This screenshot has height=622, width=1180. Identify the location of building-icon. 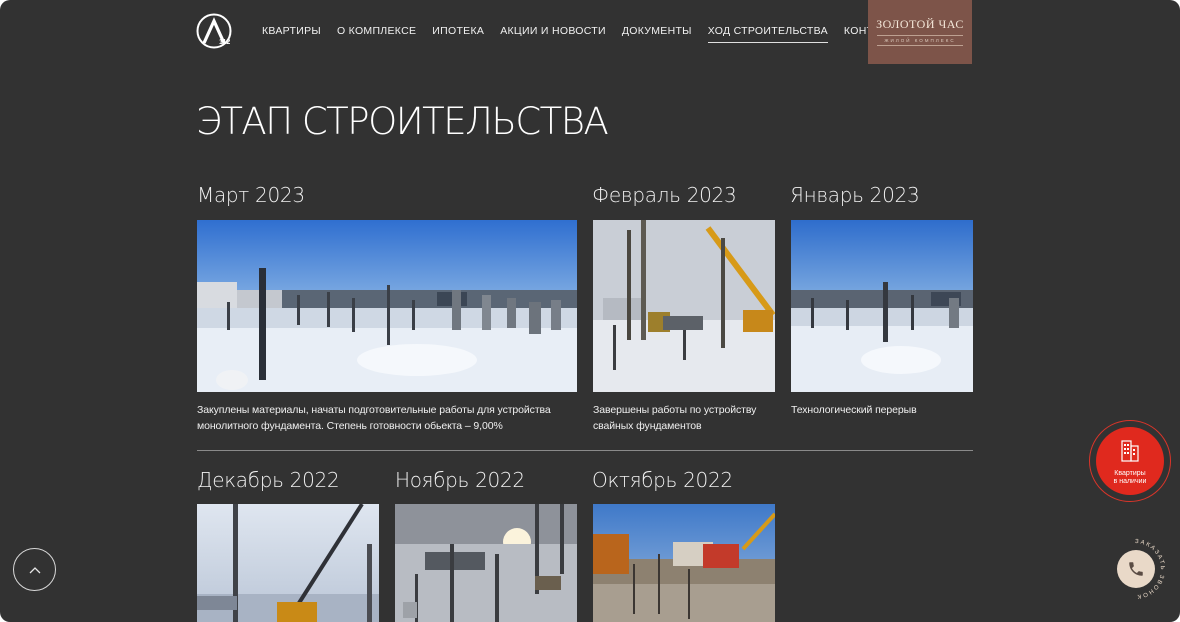
(1130, 451).